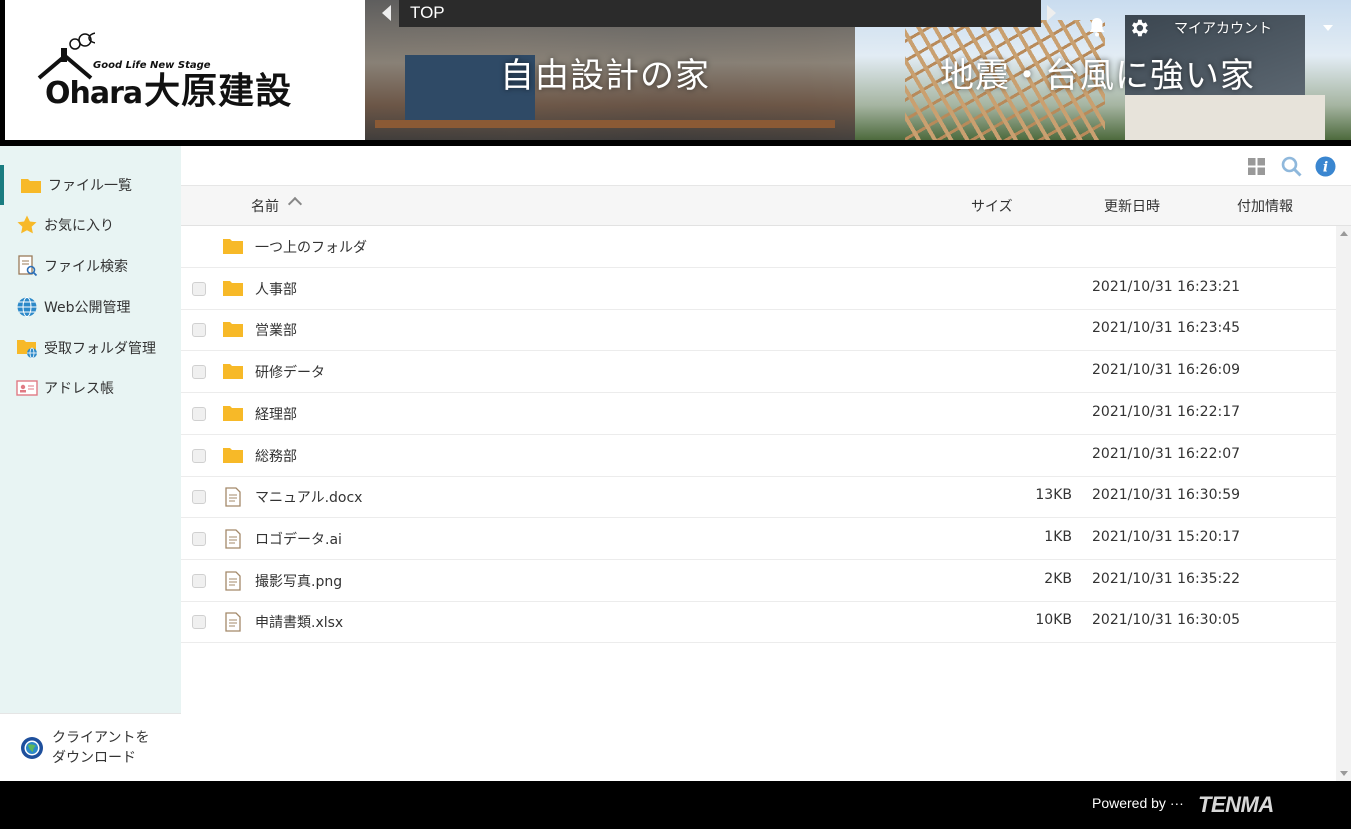 Image resolution: width=1351 pixels, height=829 pixels. What do you see at coordinates (1097, 27) in the screenshot?
I see `bell-icon` at bounding box center [1097, 27].